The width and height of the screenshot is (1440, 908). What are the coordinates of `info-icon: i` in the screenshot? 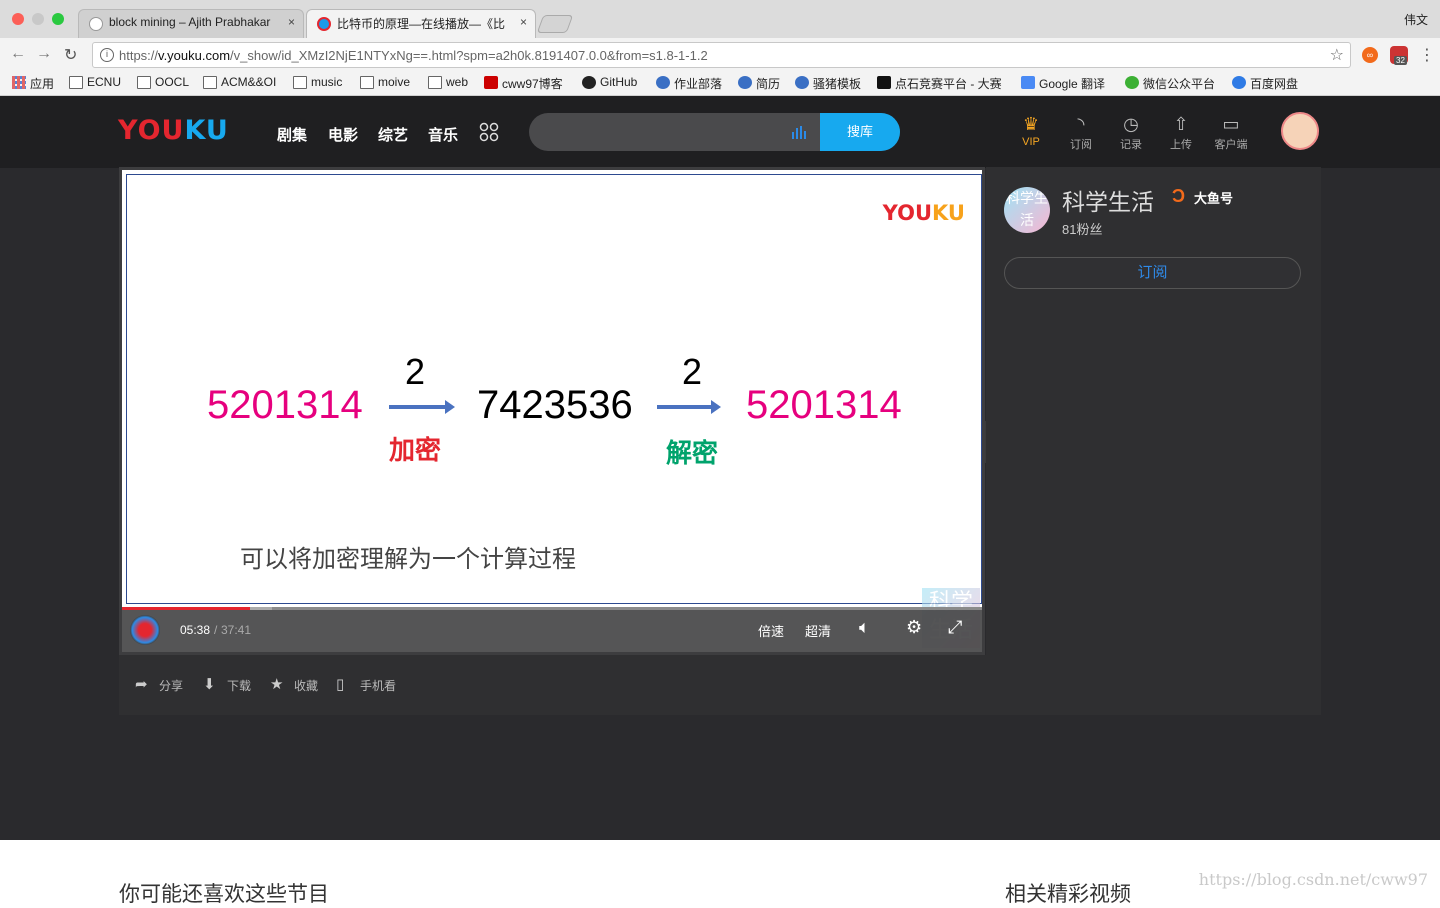 It's located at (107, 55).